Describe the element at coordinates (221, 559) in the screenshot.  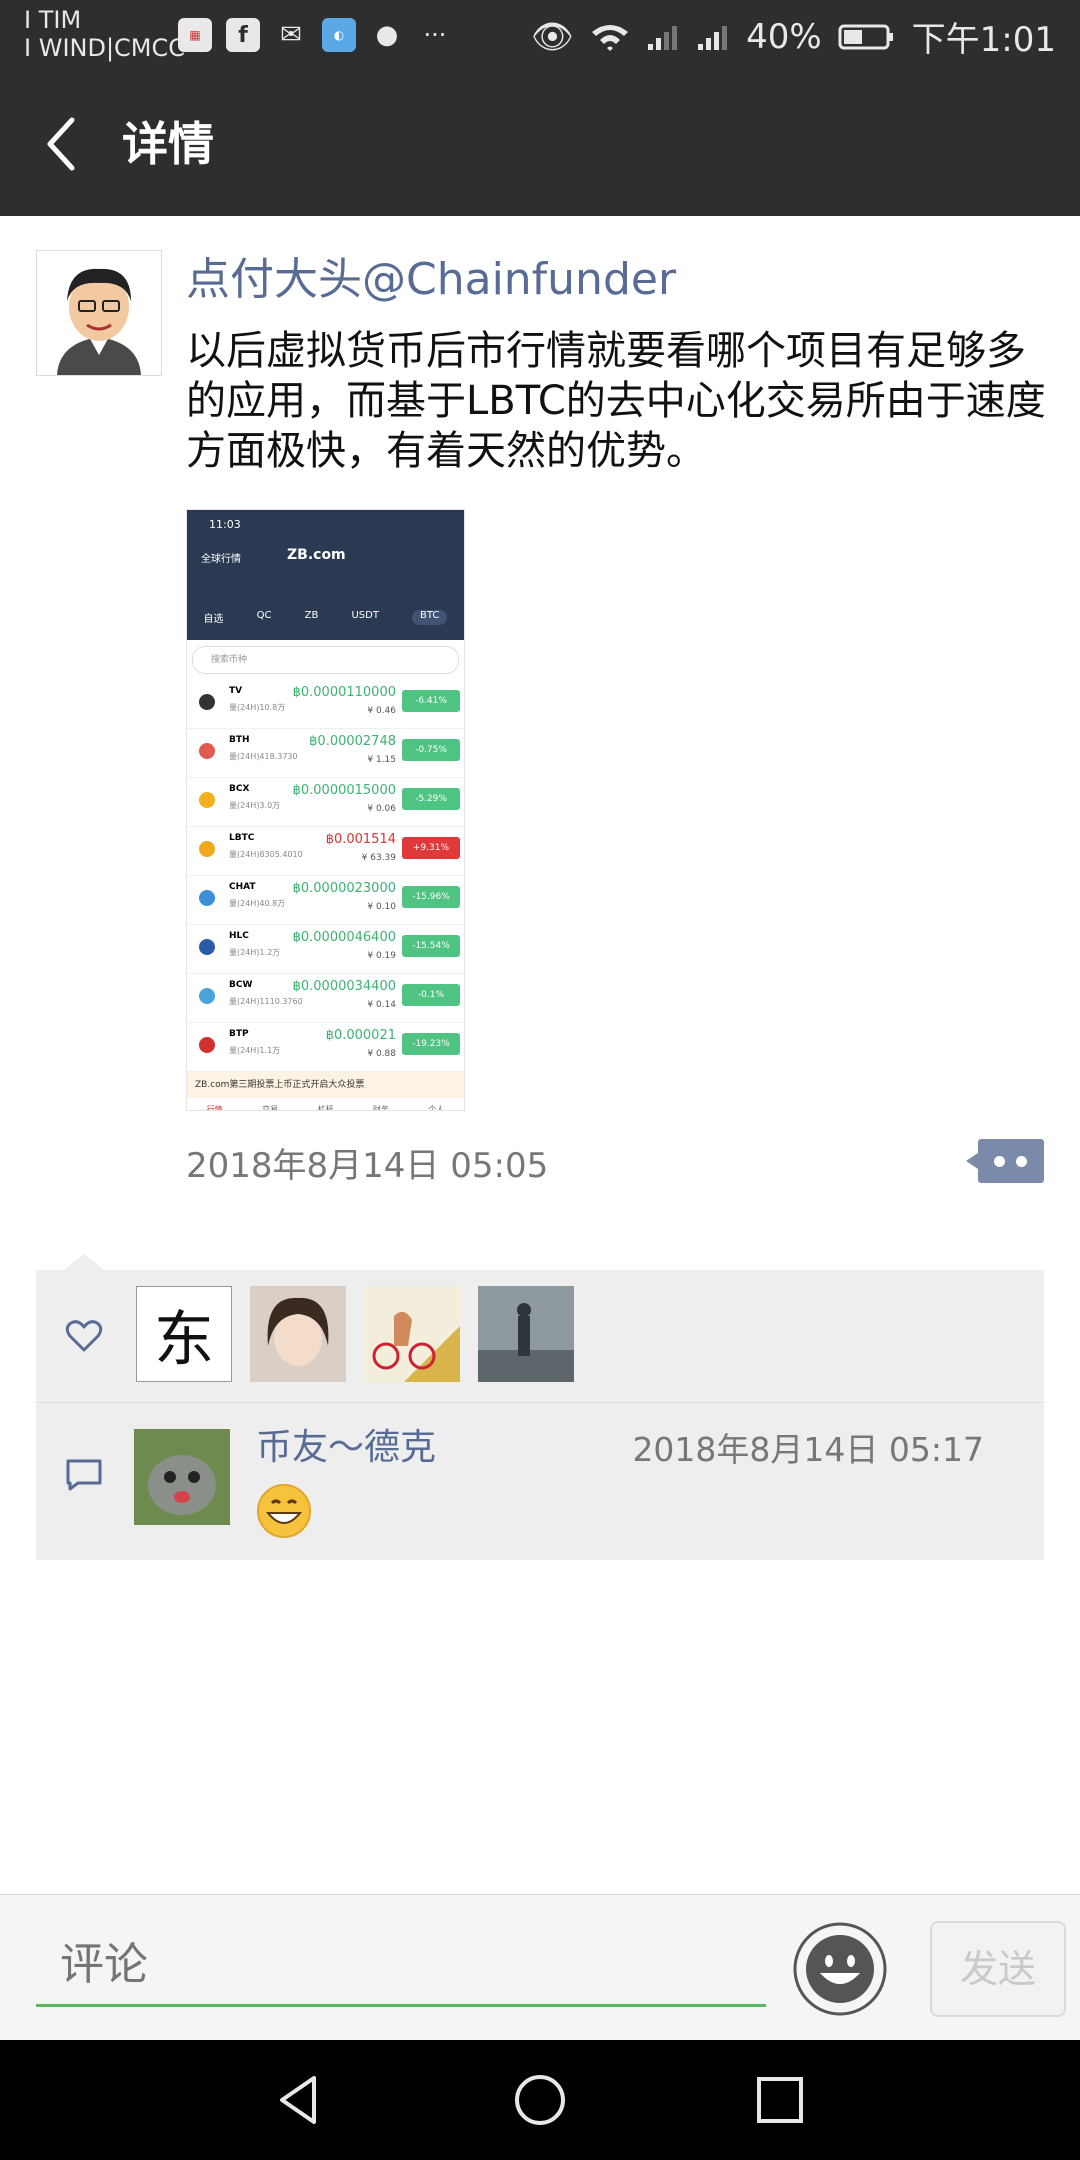
I see `image-header-left: 全球行情` at that location.